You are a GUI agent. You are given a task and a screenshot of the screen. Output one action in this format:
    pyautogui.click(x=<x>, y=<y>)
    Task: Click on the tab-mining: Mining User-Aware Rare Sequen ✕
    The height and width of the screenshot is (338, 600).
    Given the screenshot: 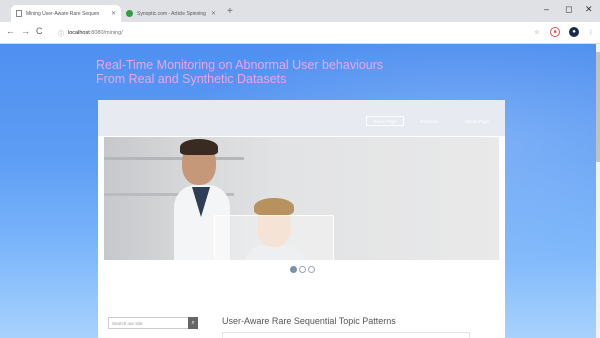 What is the action you would take?
    pyautogui.click(x=66, y=13)
    